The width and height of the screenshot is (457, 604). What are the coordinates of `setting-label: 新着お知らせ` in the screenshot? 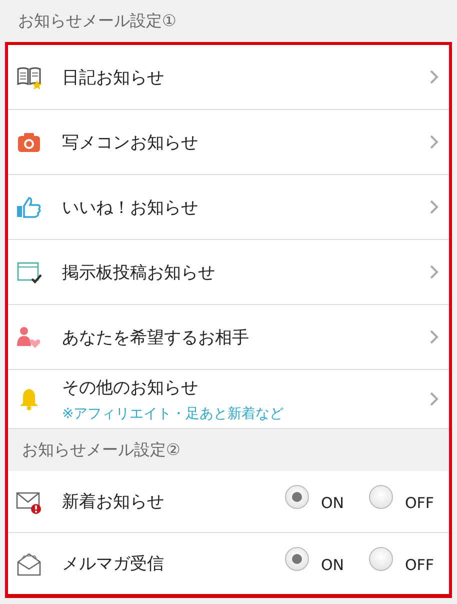 It's located at (113, 502).